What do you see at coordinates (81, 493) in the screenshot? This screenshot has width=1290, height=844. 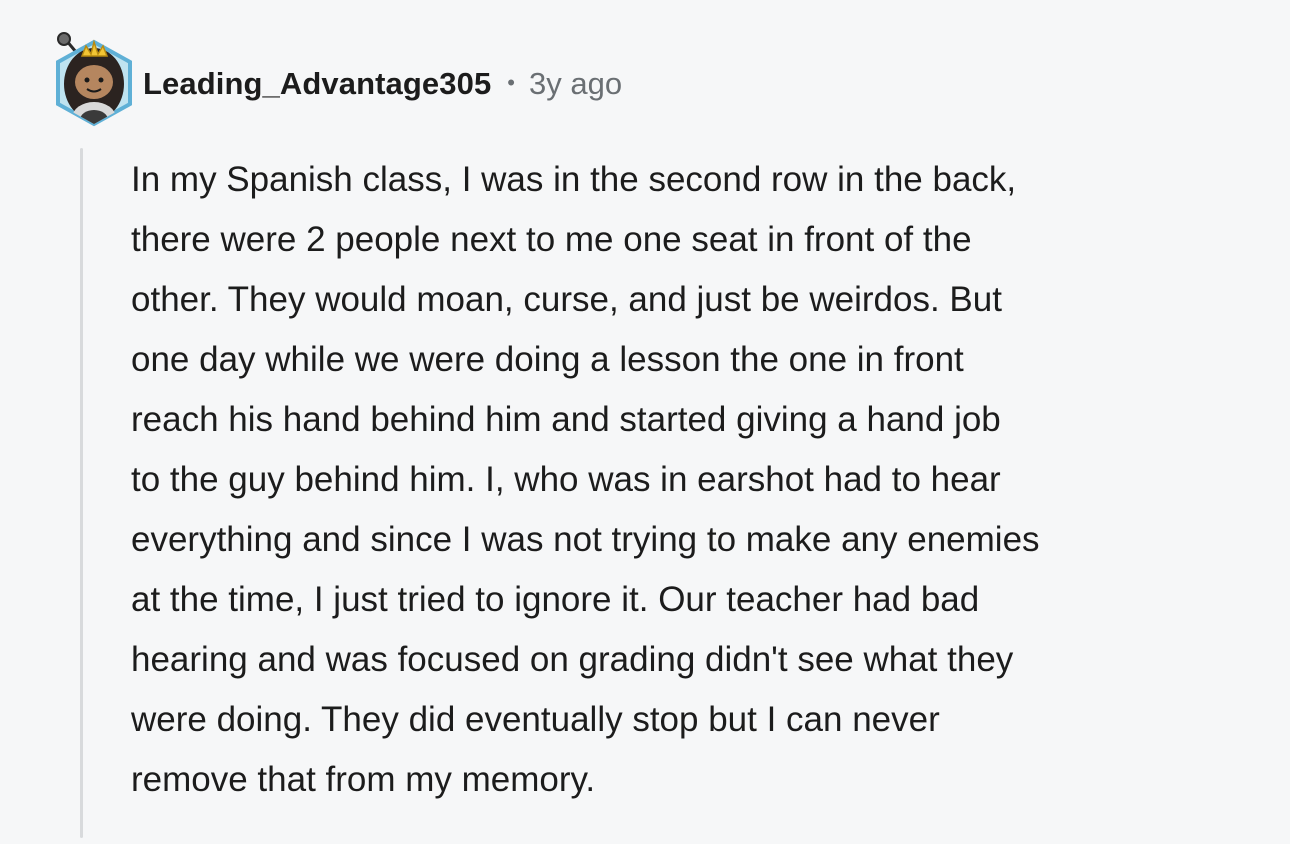 I see `thread-line` at bounding box center [81, 493].